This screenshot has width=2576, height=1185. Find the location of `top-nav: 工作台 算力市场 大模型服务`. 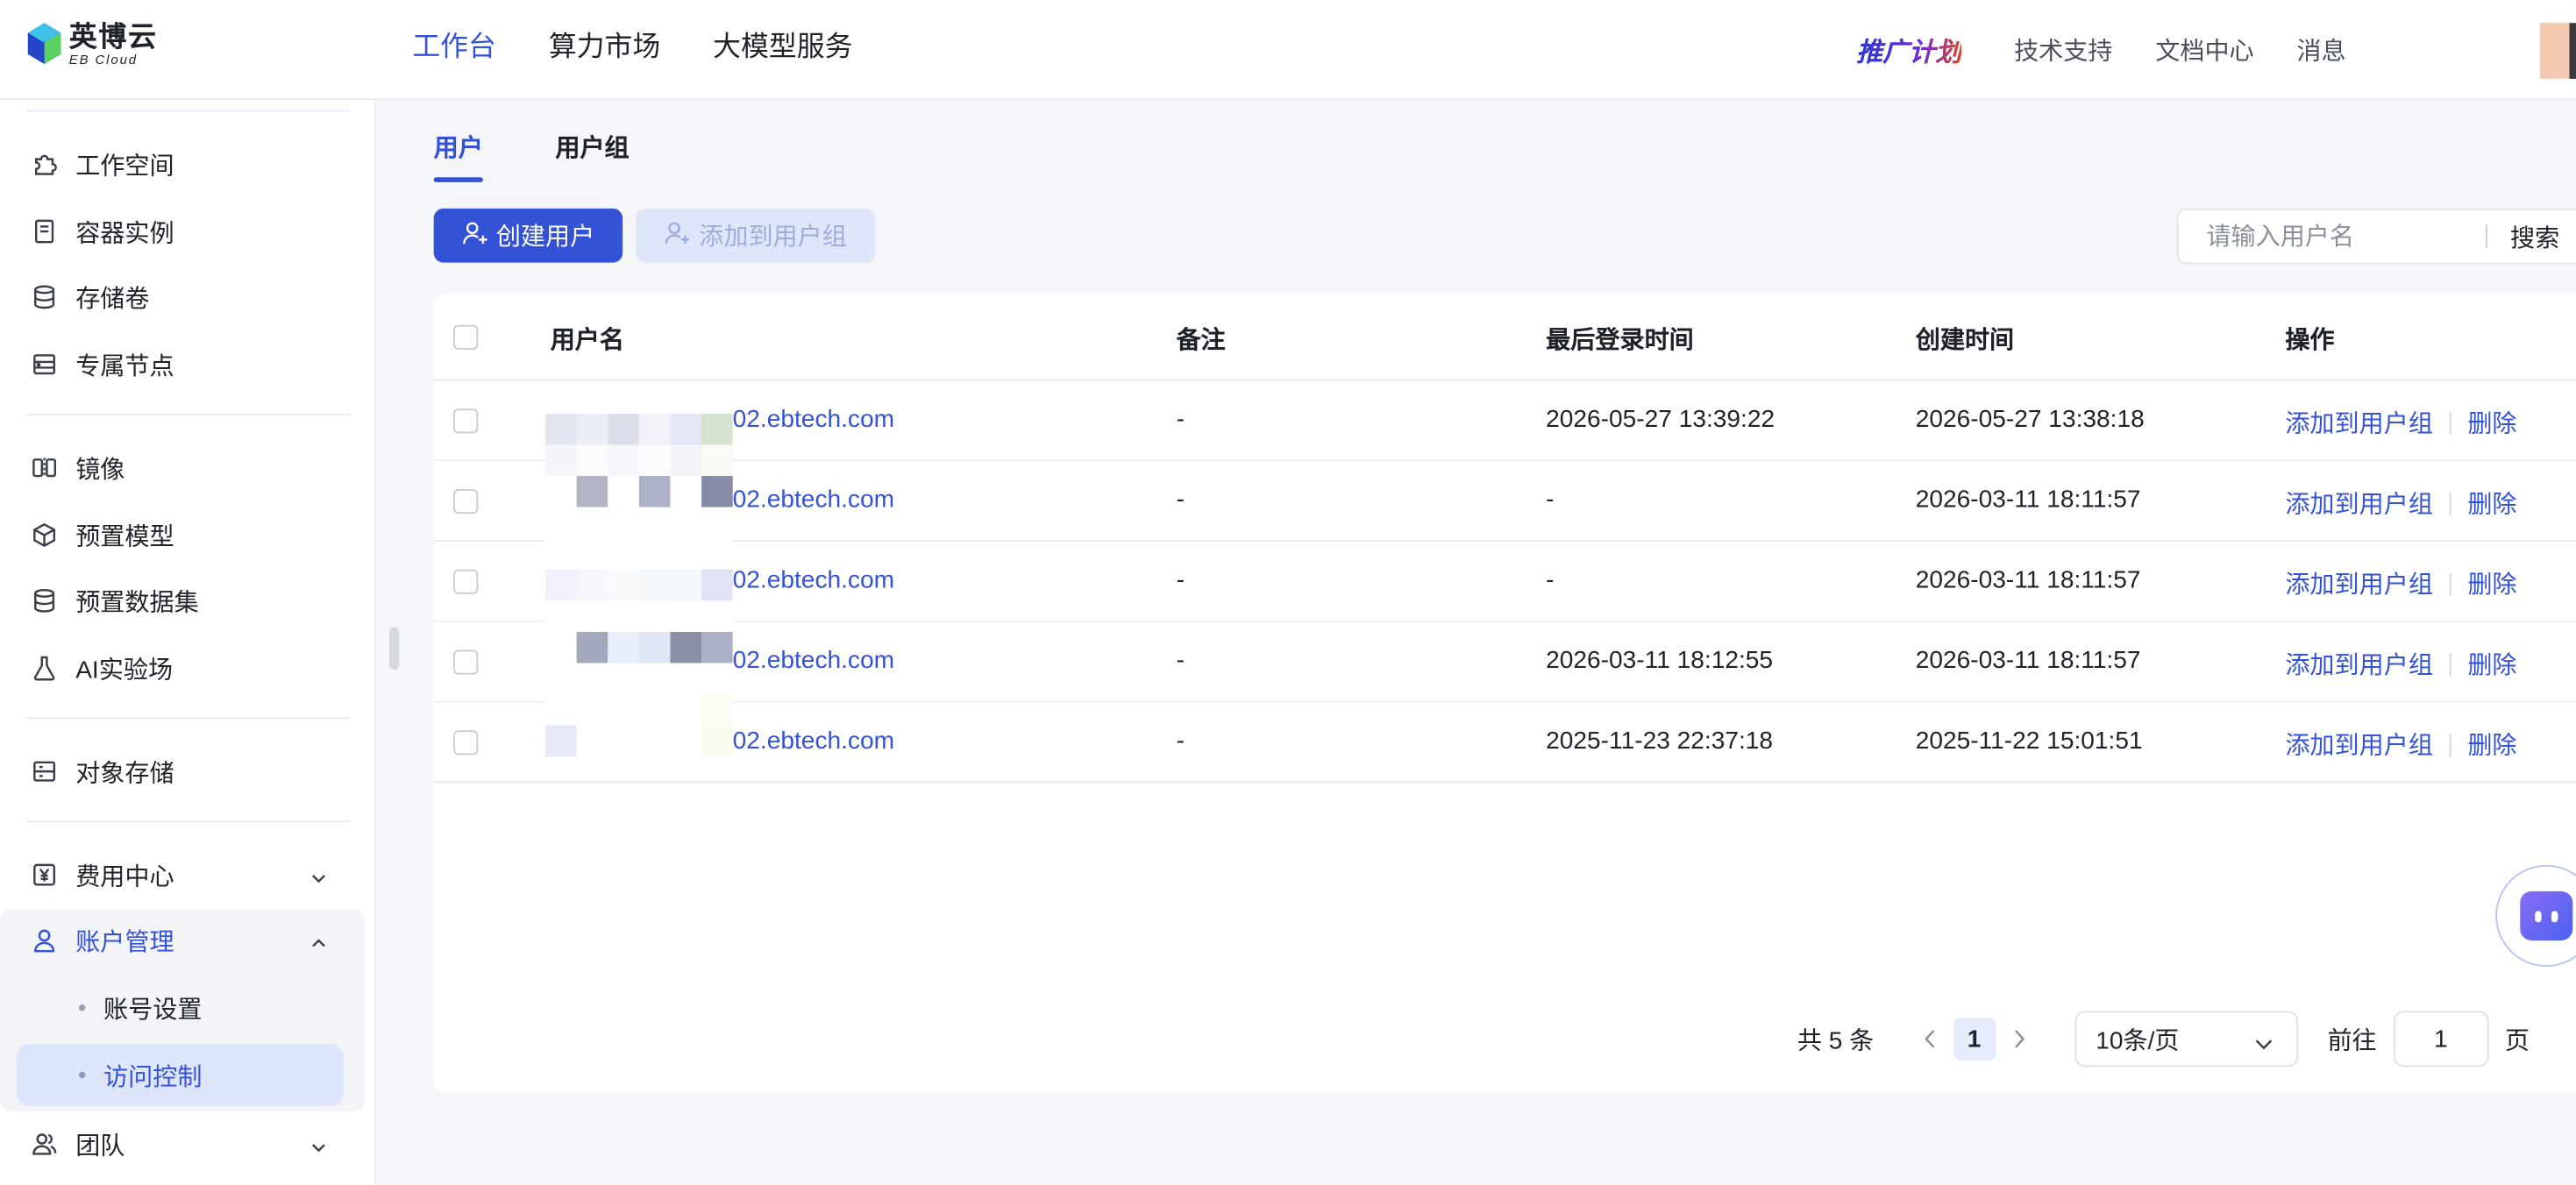

top-nav: 工作台 算力市场 大模型服务 is located at coordinates (632, 47).